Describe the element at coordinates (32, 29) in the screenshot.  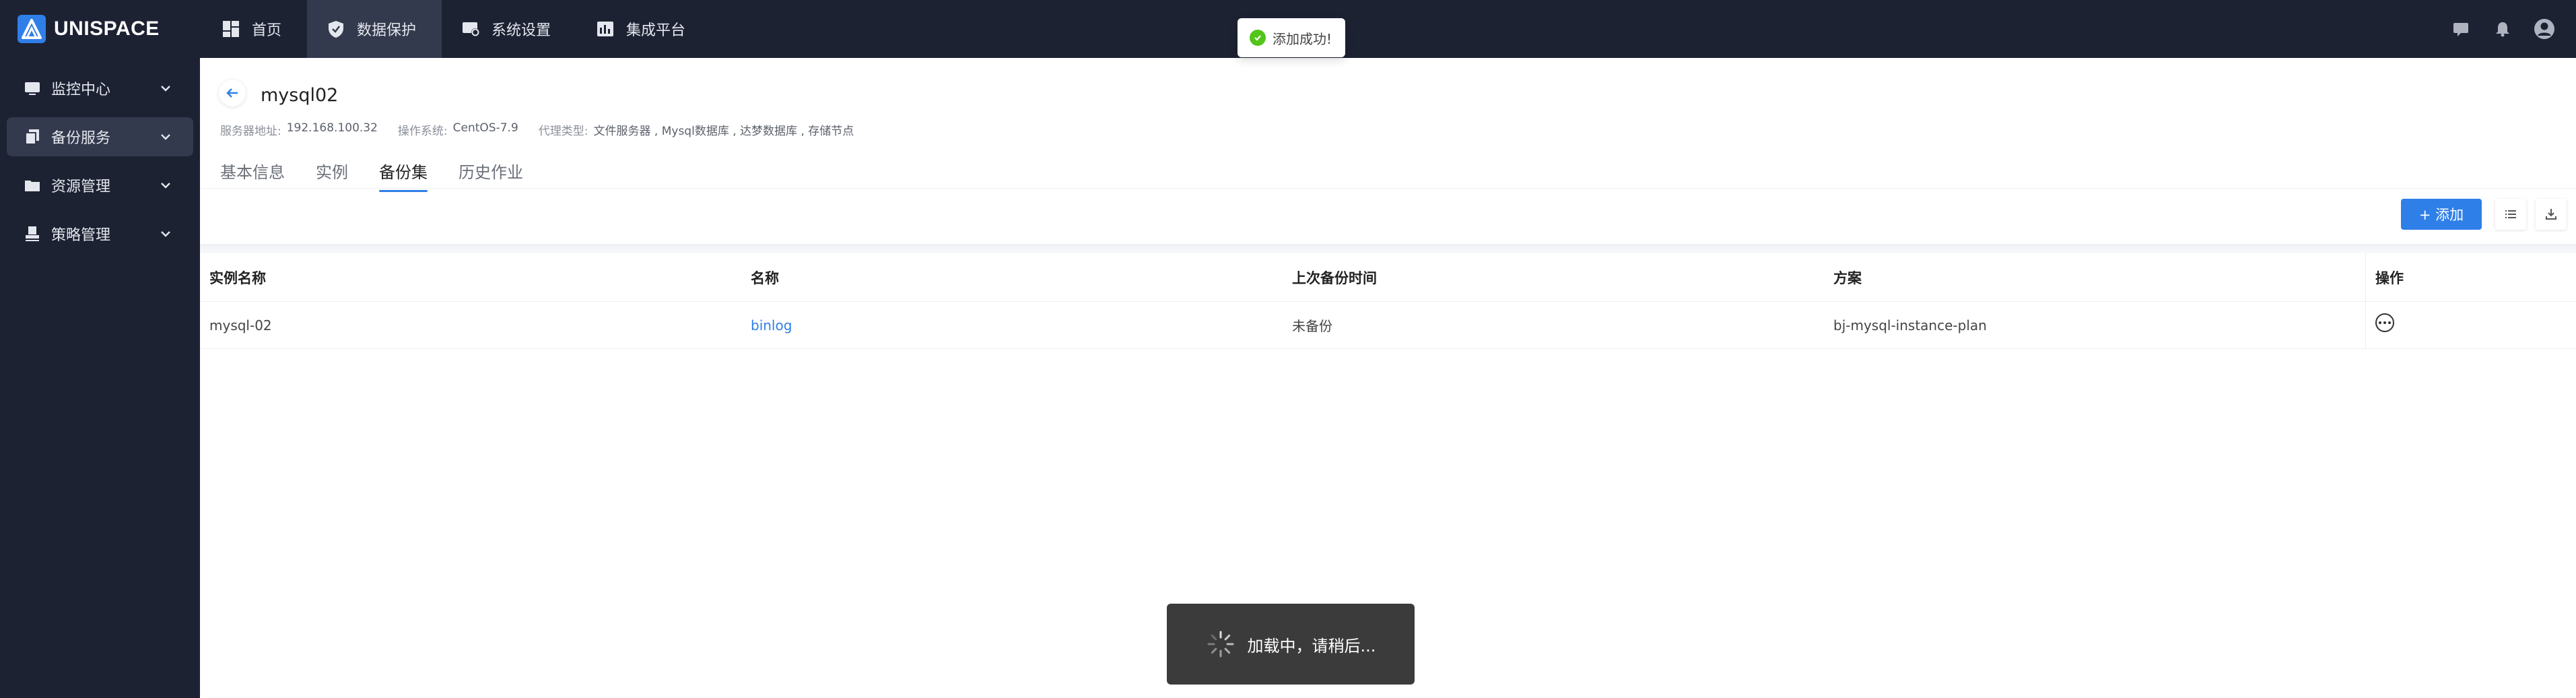
I see `unispace-logo-icon` at that location.